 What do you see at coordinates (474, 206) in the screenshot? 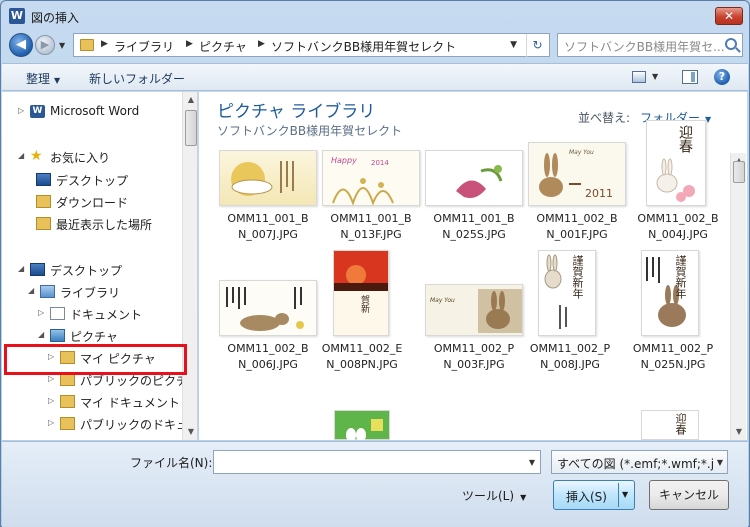
I see `file-thumbnail: OMM11_001_B N_025S.JPG` at bounding box center [474, 206].